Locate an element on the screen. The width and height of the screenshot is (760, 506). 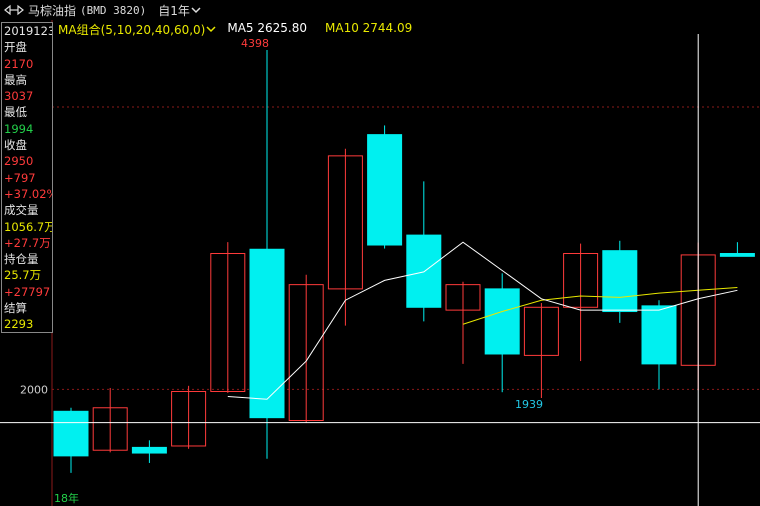
instrument-code: (BMD 3820) is located at coordinates (113, 10).